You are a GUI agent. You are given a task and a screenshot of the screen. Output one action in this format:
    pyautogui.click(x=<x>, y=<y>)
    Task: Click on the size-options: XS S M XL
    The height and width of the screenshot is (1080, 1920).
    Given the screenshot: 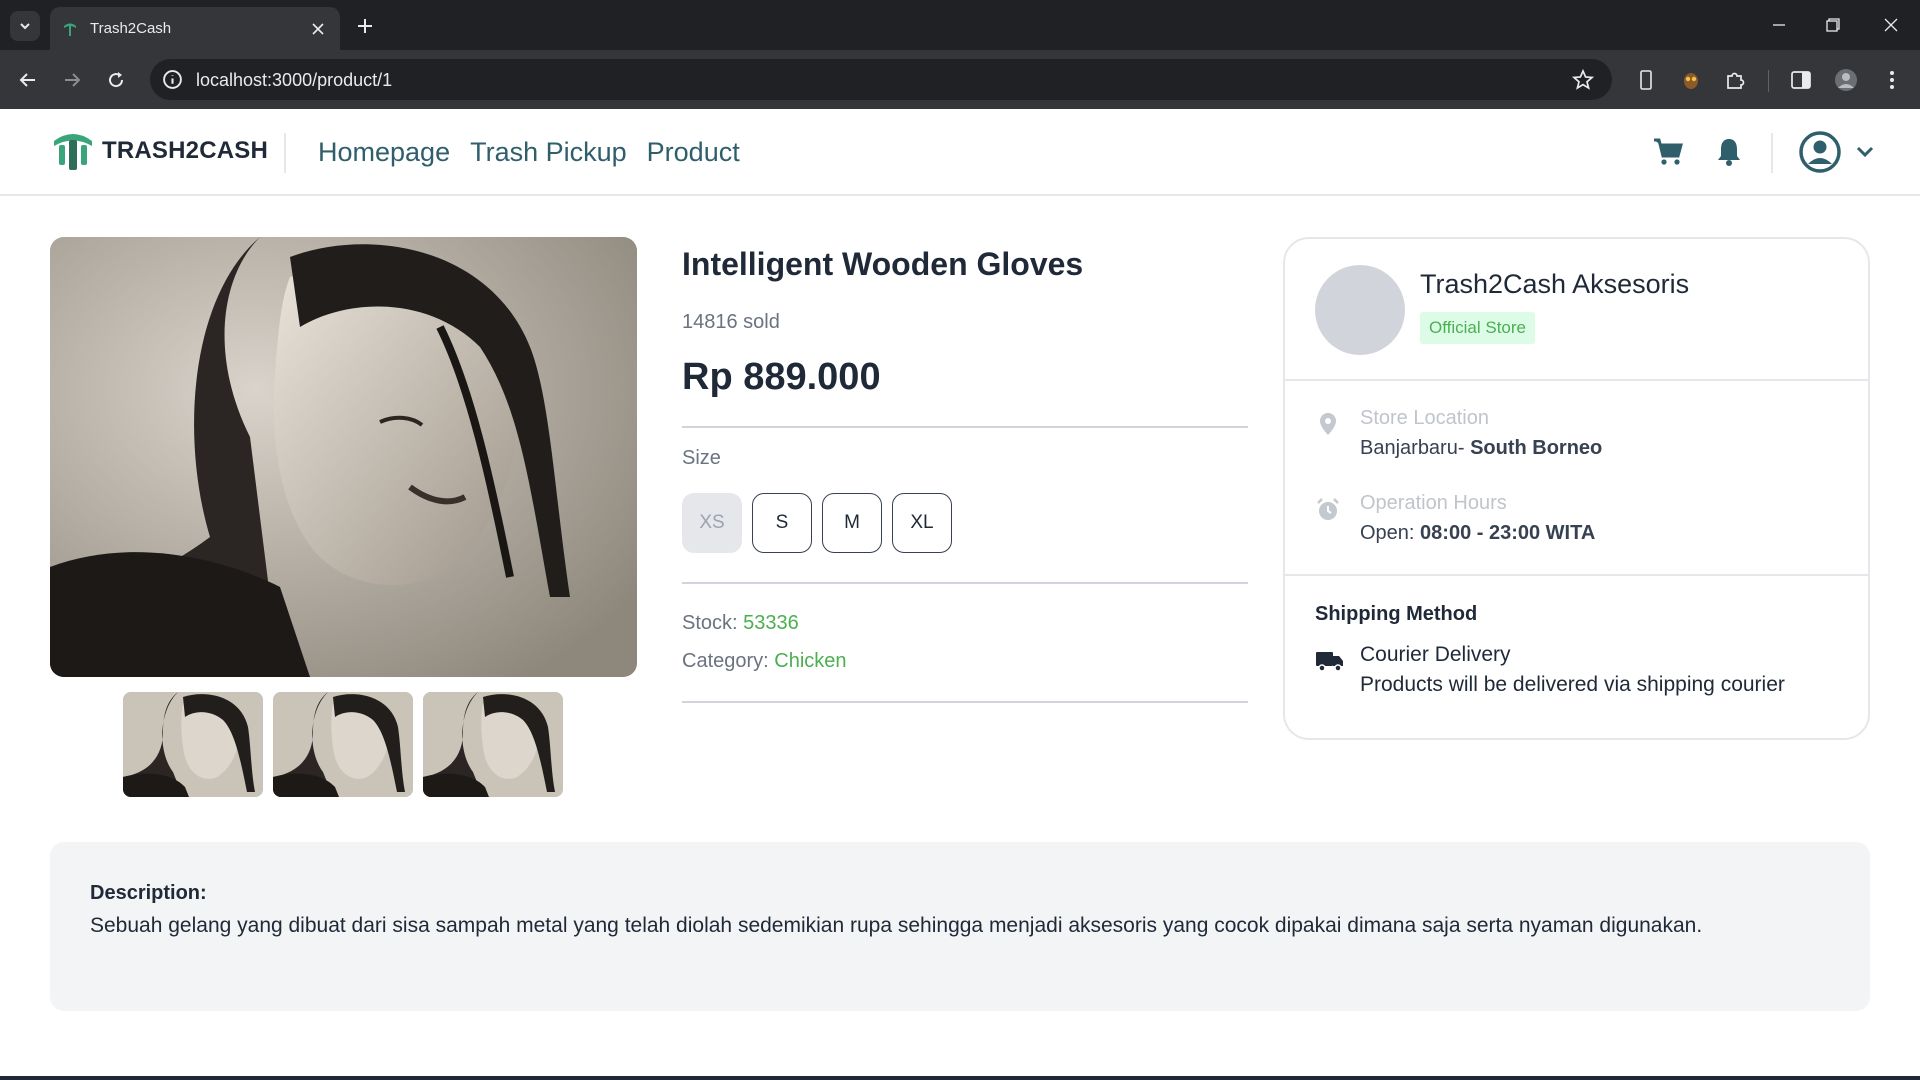 What is the action you would take?
    pyautogui.click(x=822, y=523)
    